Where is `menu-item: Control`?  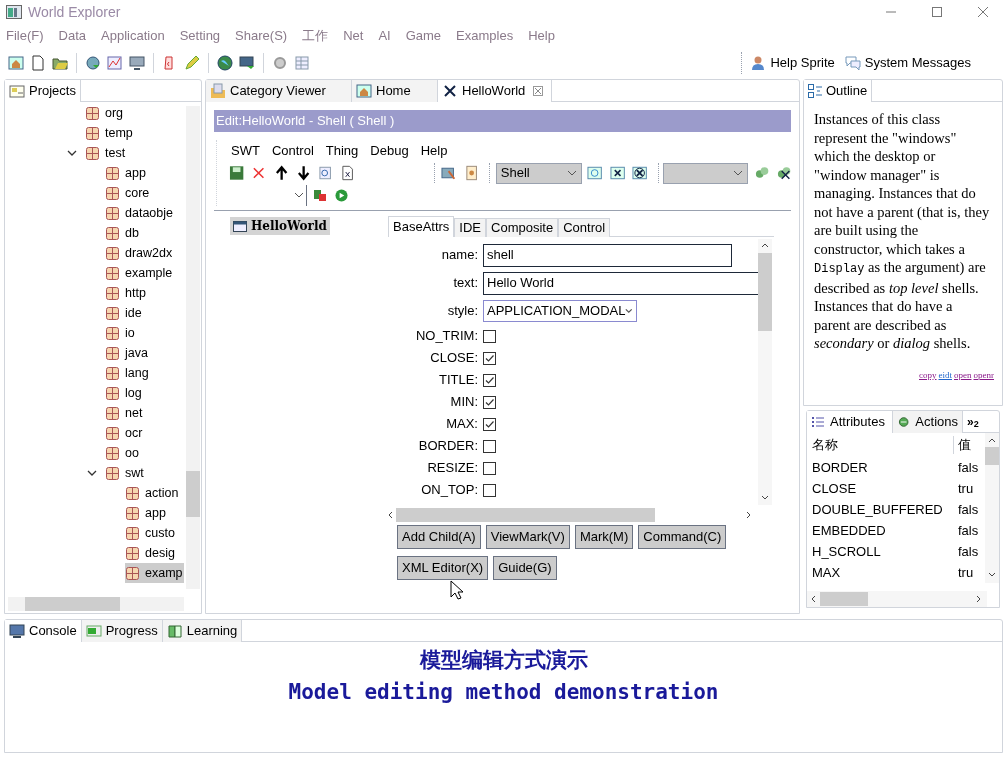
menu-item: Control is located at coordinates (292, 151).